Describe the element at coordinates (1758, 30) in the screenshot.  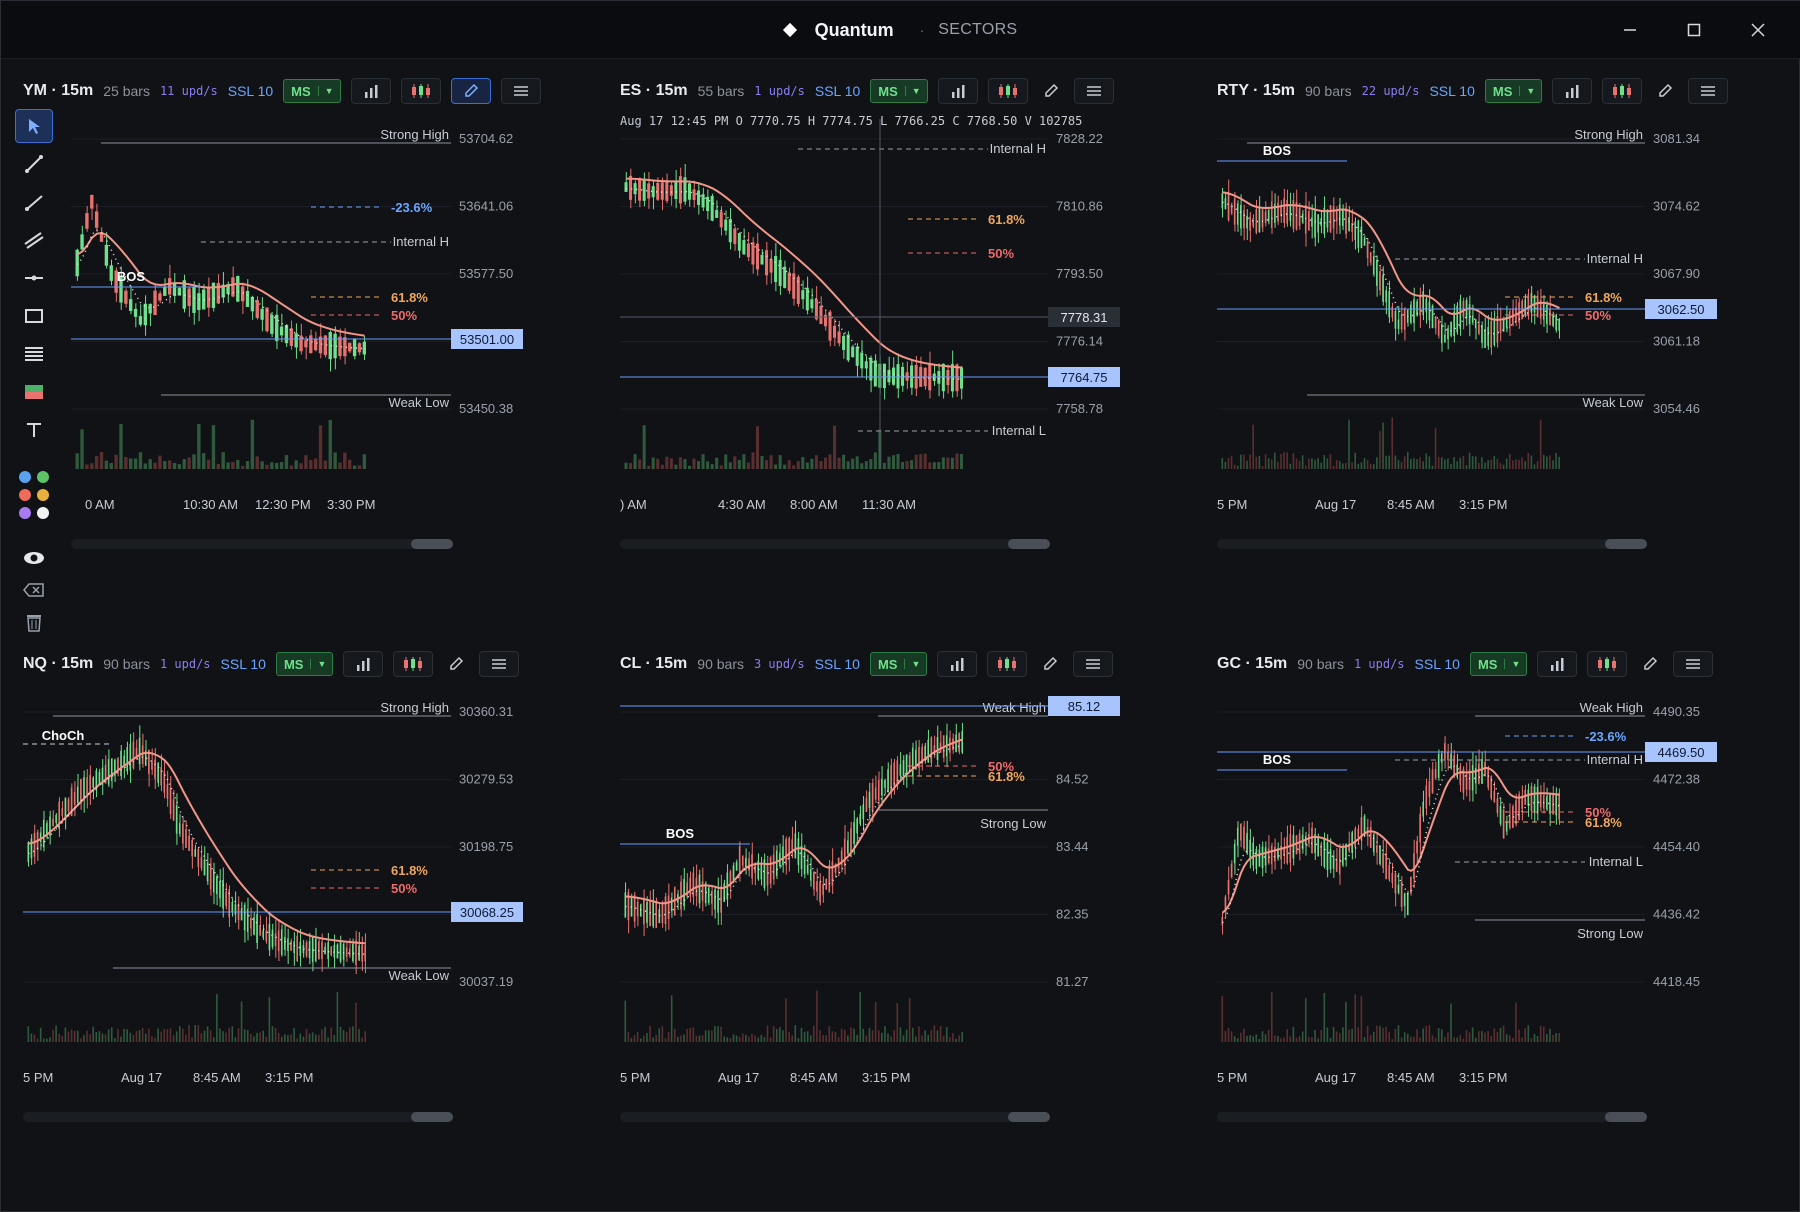
I see `close-icon` at that location.